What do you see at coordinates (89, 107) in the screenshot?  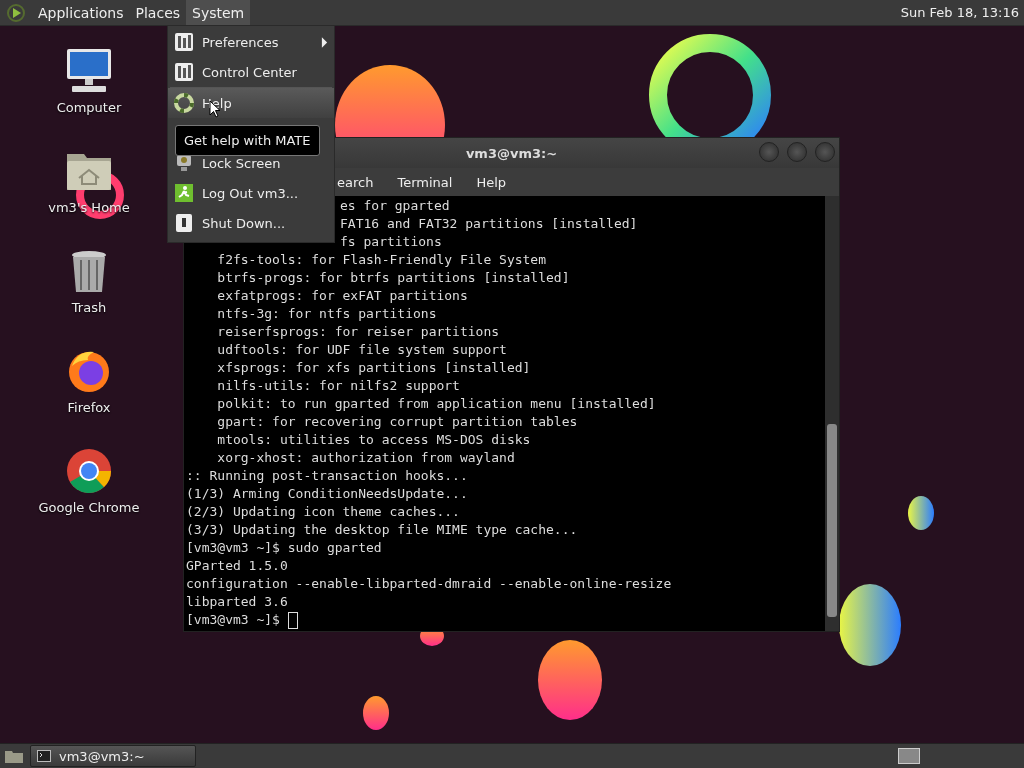 I see `desktop-icon-label: Computer` at bounding box center [89, 107].